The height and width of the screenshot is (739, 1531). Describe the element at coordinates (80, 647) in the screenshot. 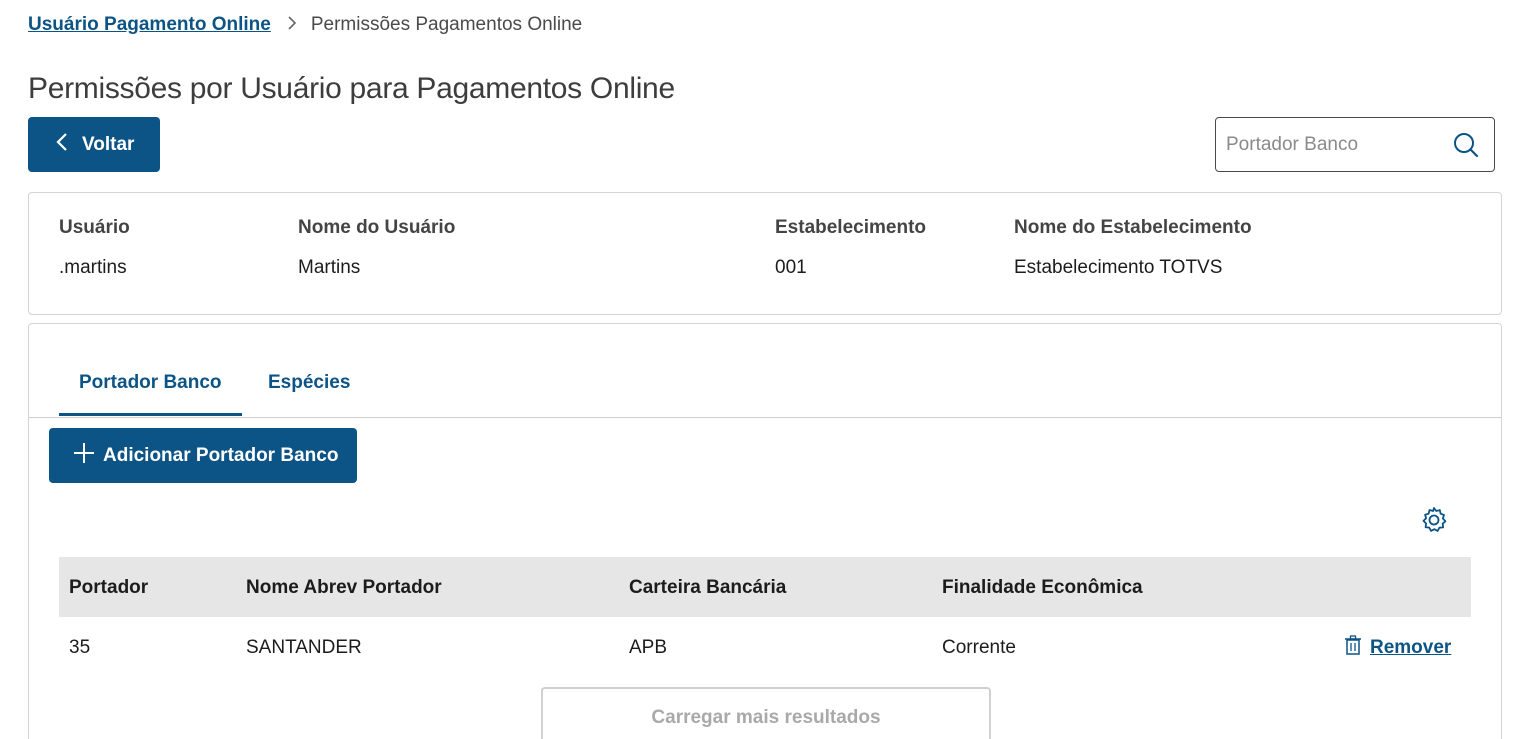

I see `cell-portador: 35` at that location.